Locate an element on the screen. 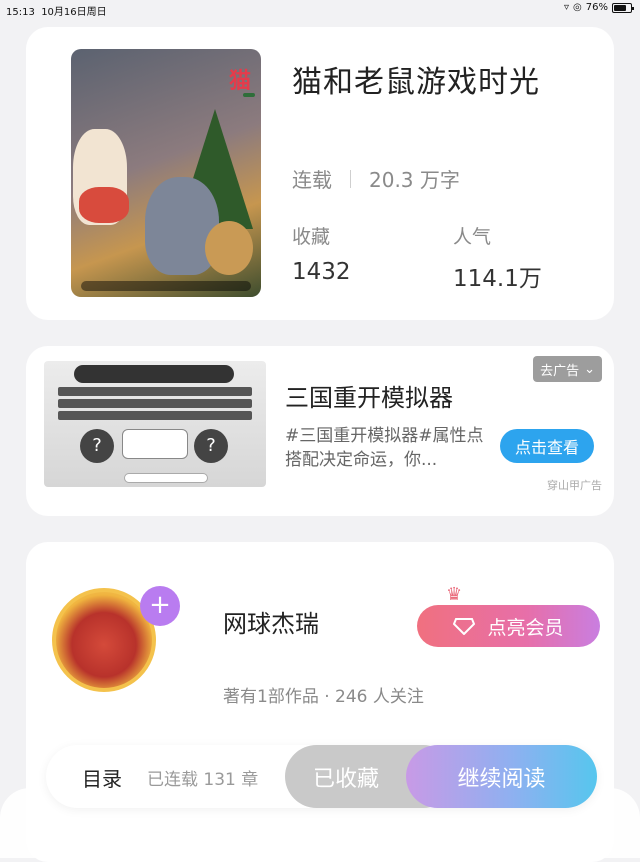 This screenshot has width=640, height=862. divider is located at coordinates (350, 178).